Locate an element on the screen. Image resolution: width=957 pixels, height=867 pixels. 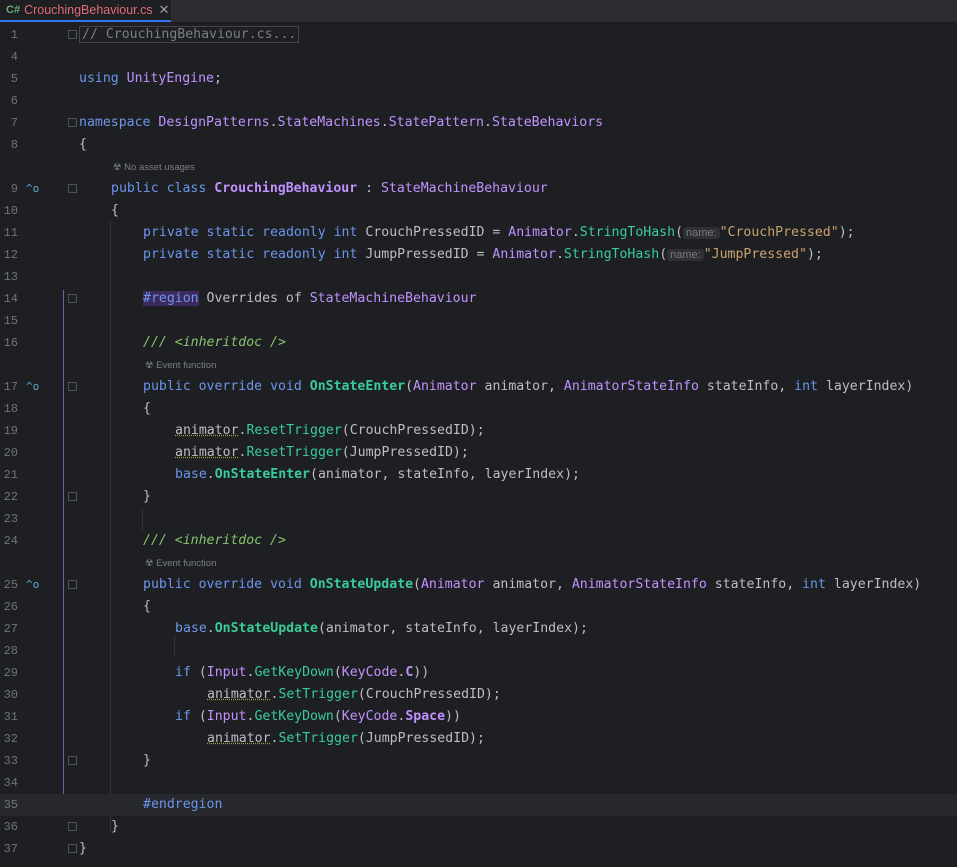
code-line: 13 is located at coordinates (478, 277).